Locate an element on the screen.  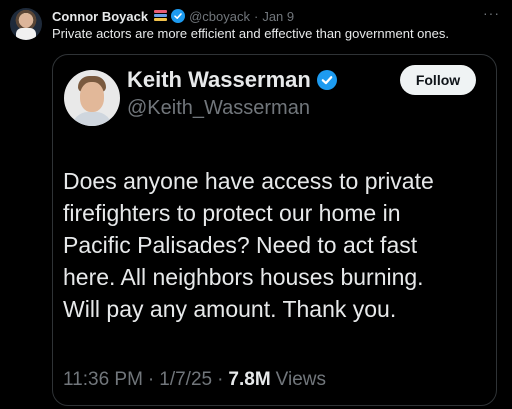
quoted-author-name: Keith Wasserman is located at coordinates (219, 80).